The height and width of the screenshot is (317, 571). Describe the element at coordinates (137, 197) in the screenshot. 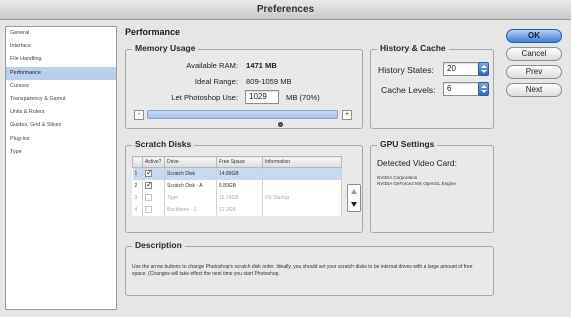

I see `row-number: 3` at that location.